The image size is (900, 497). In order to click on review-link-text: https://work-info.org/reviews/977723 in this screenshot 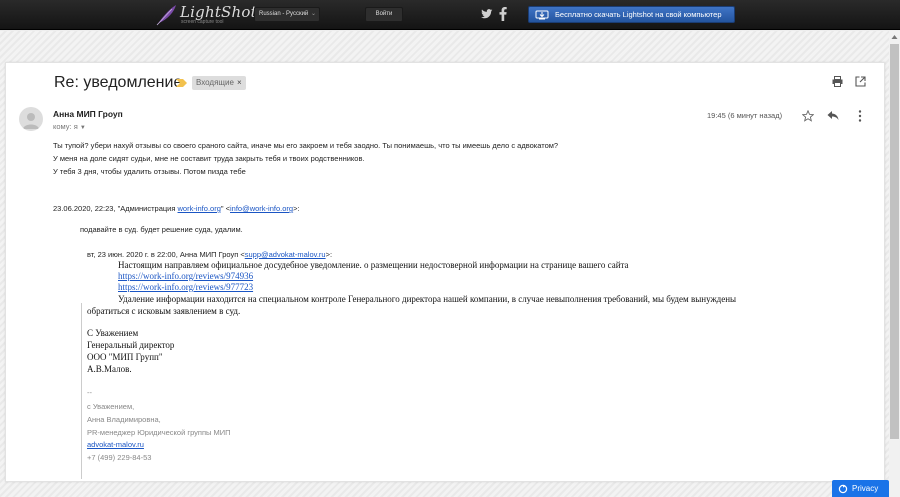, I will do `click(186, 287)`.